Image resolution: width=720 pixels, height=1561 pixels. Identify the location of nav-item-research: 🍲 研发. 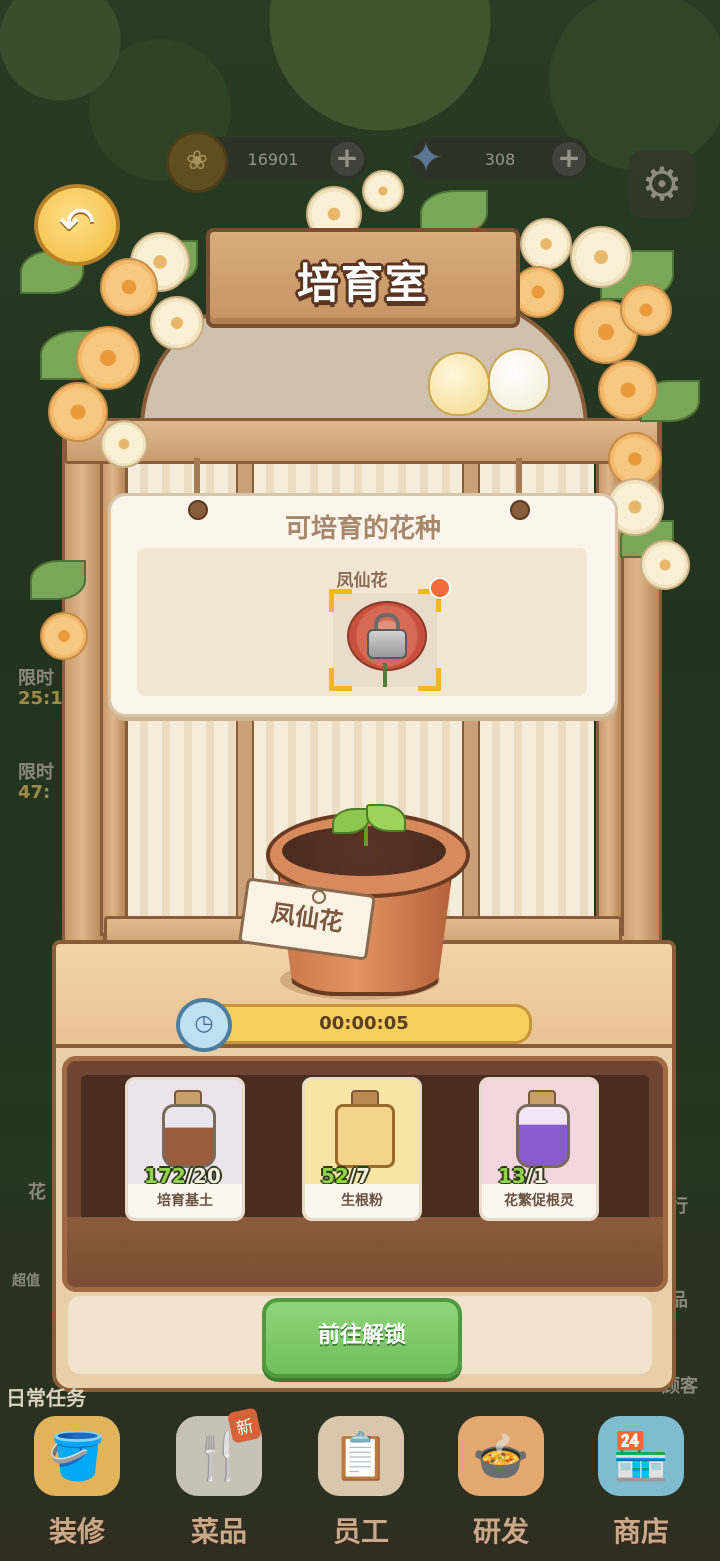
(501, 1480).